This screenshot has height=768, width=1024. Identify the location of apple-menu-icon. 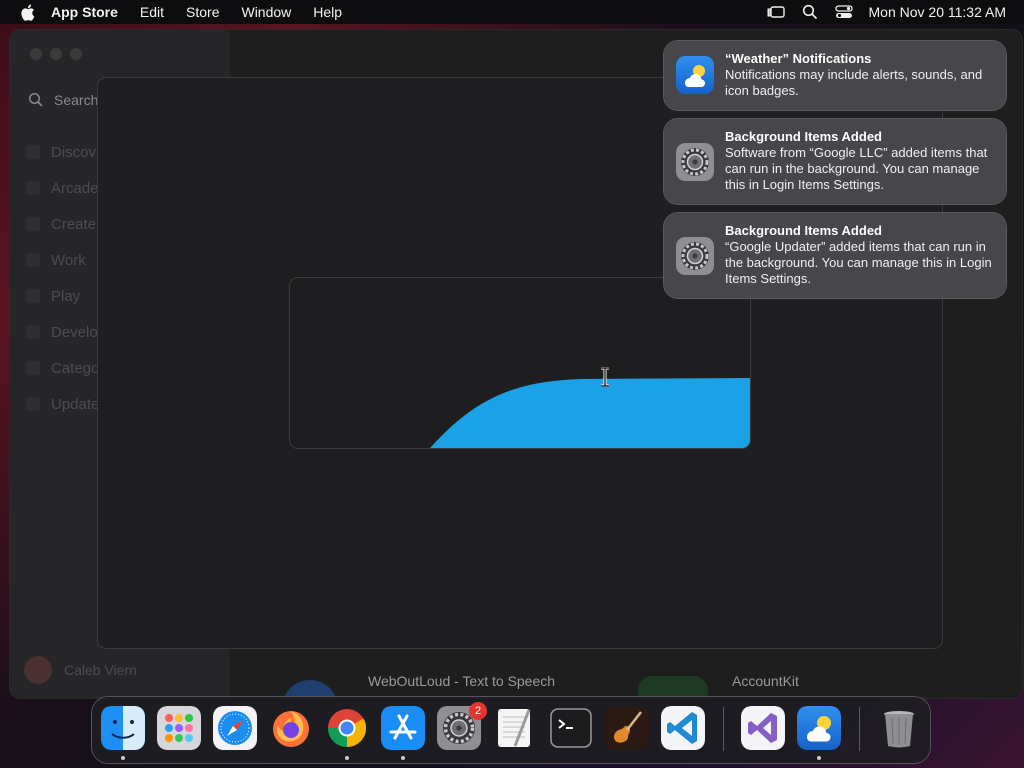
(27, 12).